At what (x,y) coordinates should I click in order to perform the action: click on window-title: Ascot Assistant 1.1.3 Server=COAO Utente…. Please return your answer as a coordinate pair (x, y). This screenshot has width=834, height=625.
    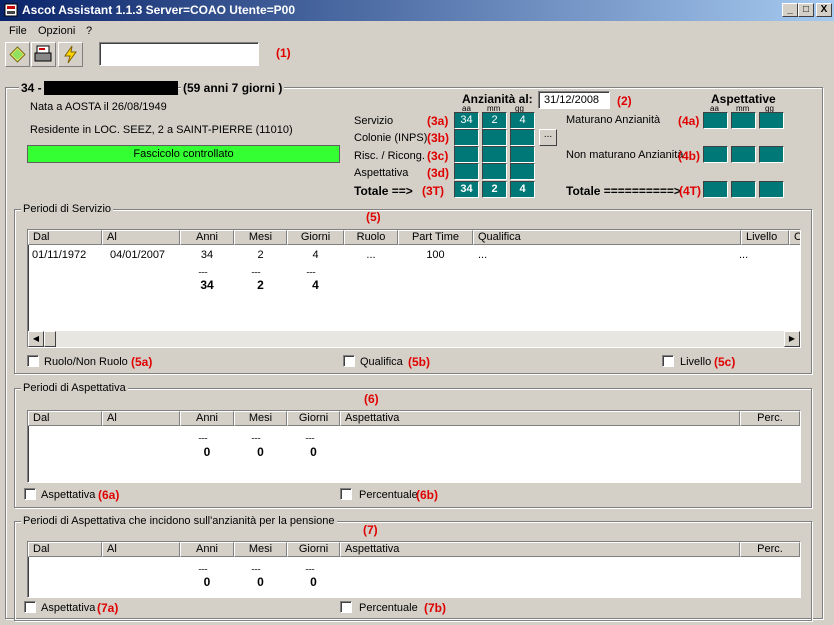
    Looking at the image, I should click on (159, 10).